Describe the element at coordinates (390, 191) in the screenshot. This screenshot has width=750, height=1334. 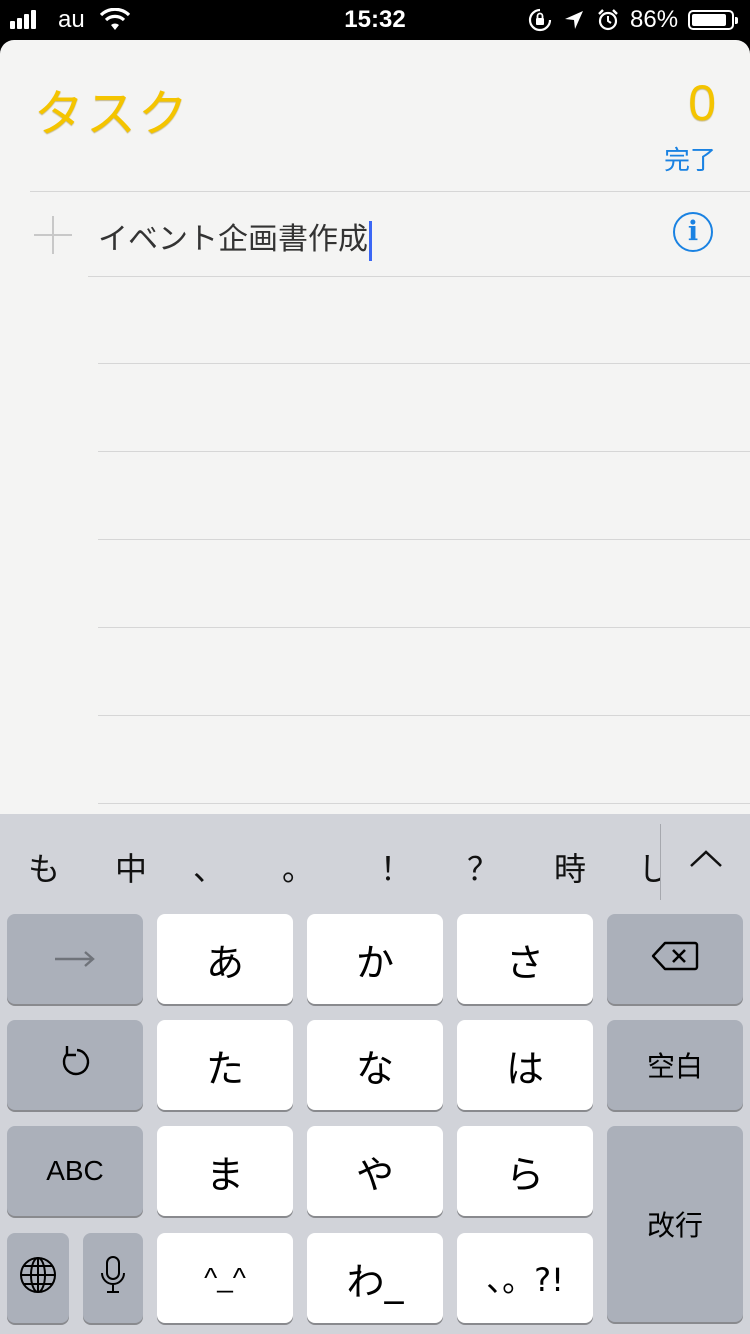
I see `header-divider` at that location.